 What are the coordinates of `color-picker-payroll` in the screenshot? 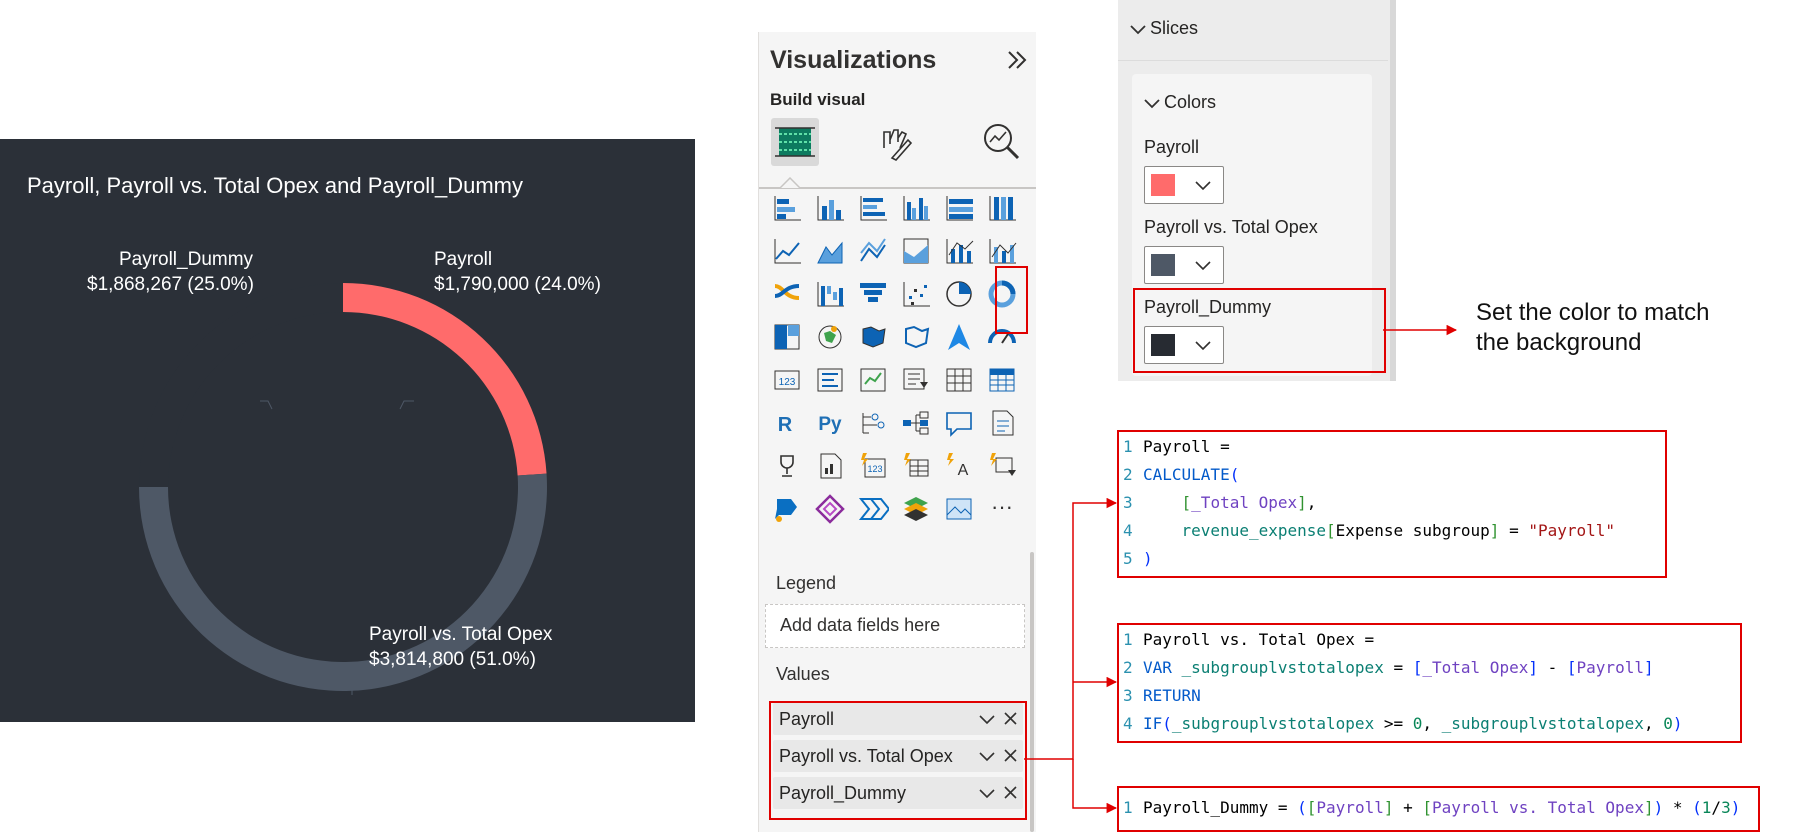 It's located at (1184, 185).